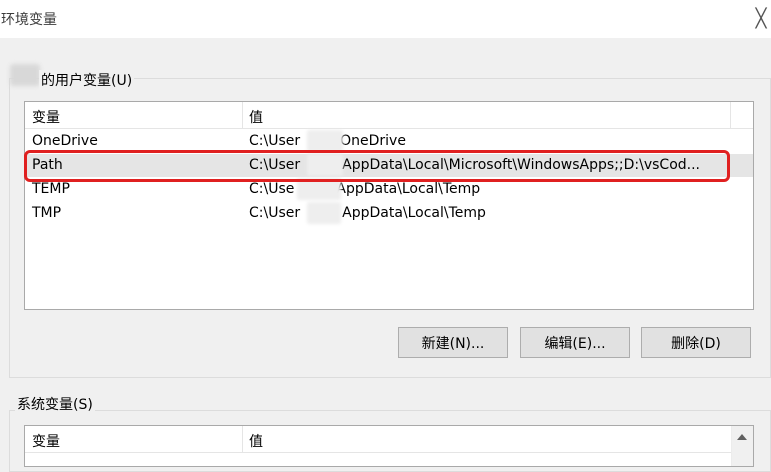  Describe the element at coordinates (367, 213) in the screenshot. I see `variable-value: C:\User AppData\Local\Temp` at that location.